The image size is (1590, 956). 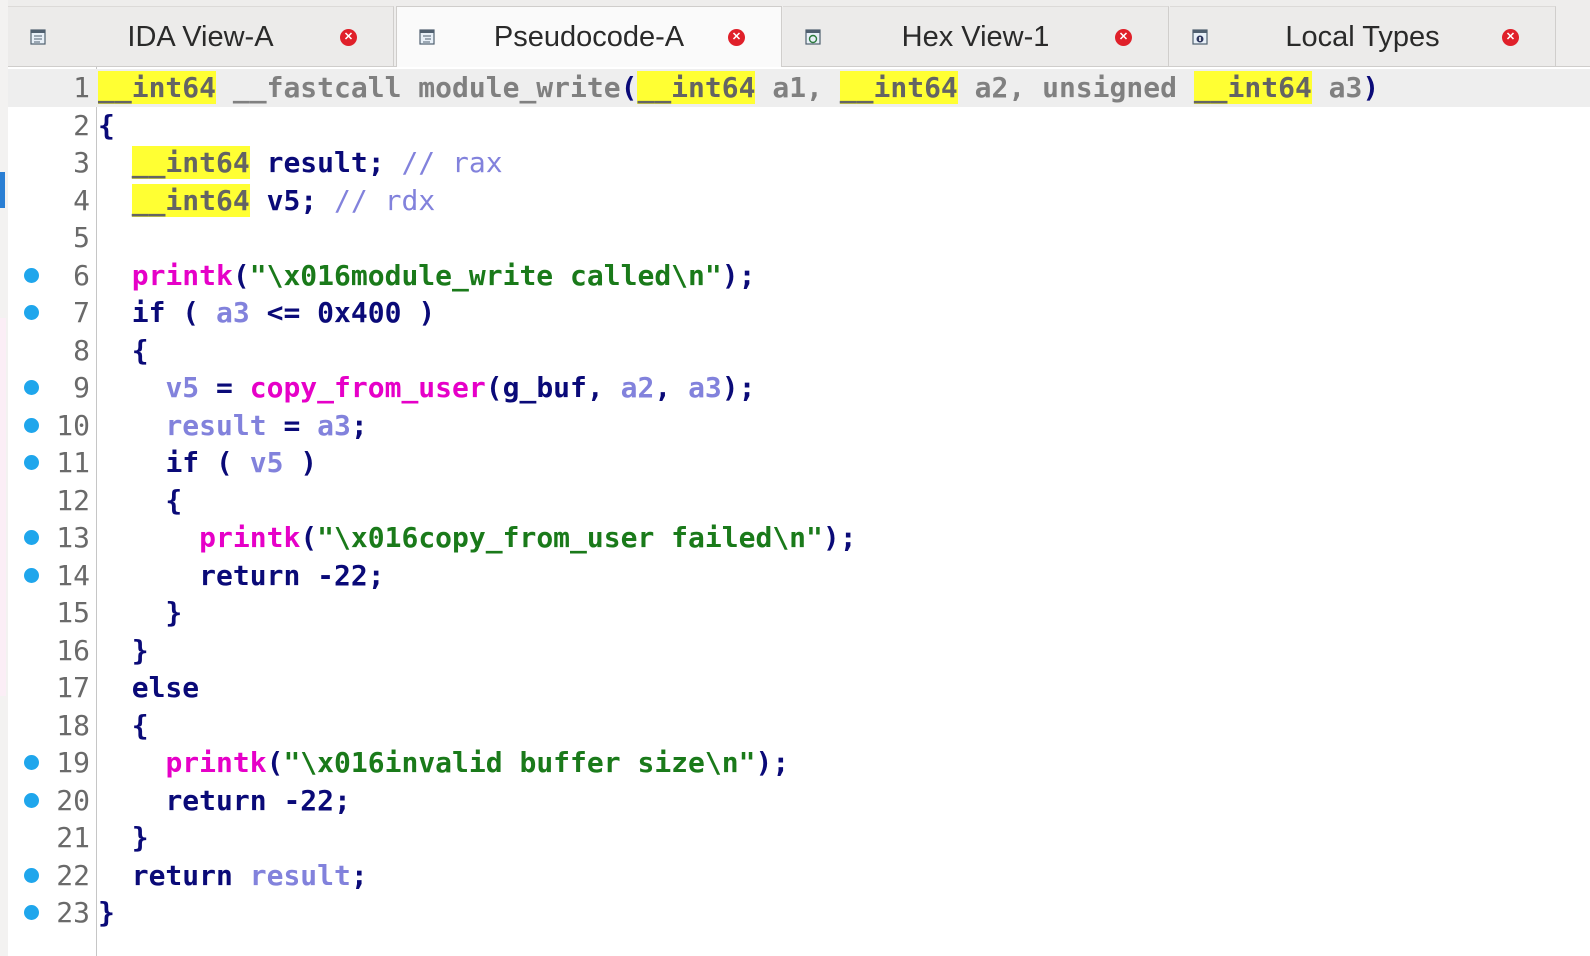 What do you see at coordinates (799, 276) in the screenshot?
I see `code-line: 6 printk("\x016module_write called\n");` at bounding box center [799, 276].